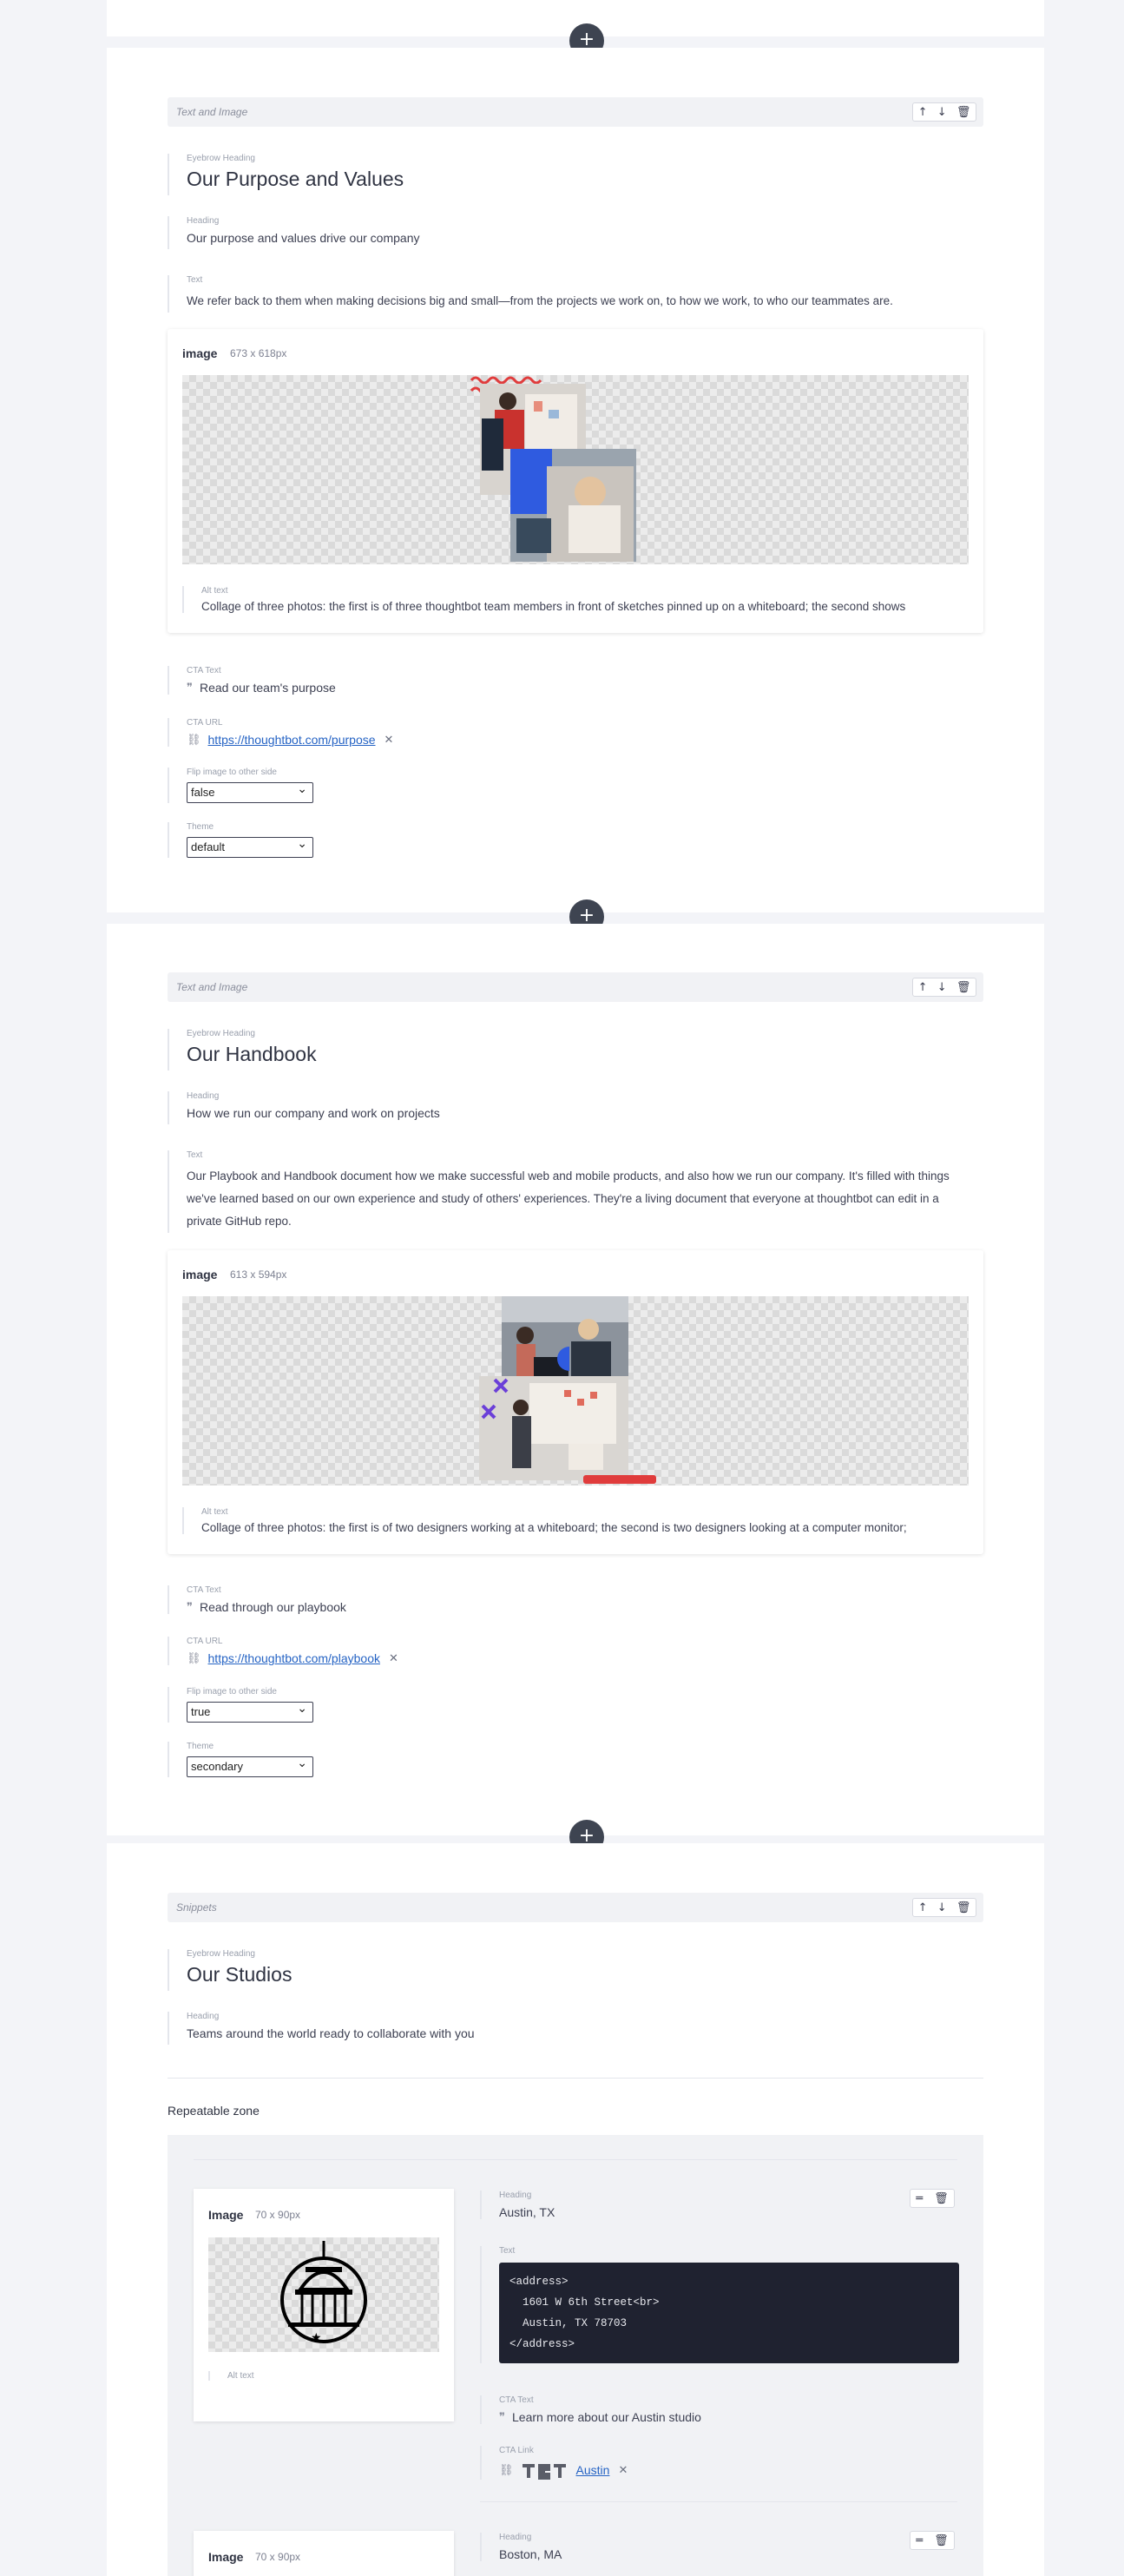 Image resolution: width=1124 pixels, height=2576 pixels. Describe the element at coordinates (268, 688) in the screenshot. I see `cta-text: Read our team's purpose` at that location.